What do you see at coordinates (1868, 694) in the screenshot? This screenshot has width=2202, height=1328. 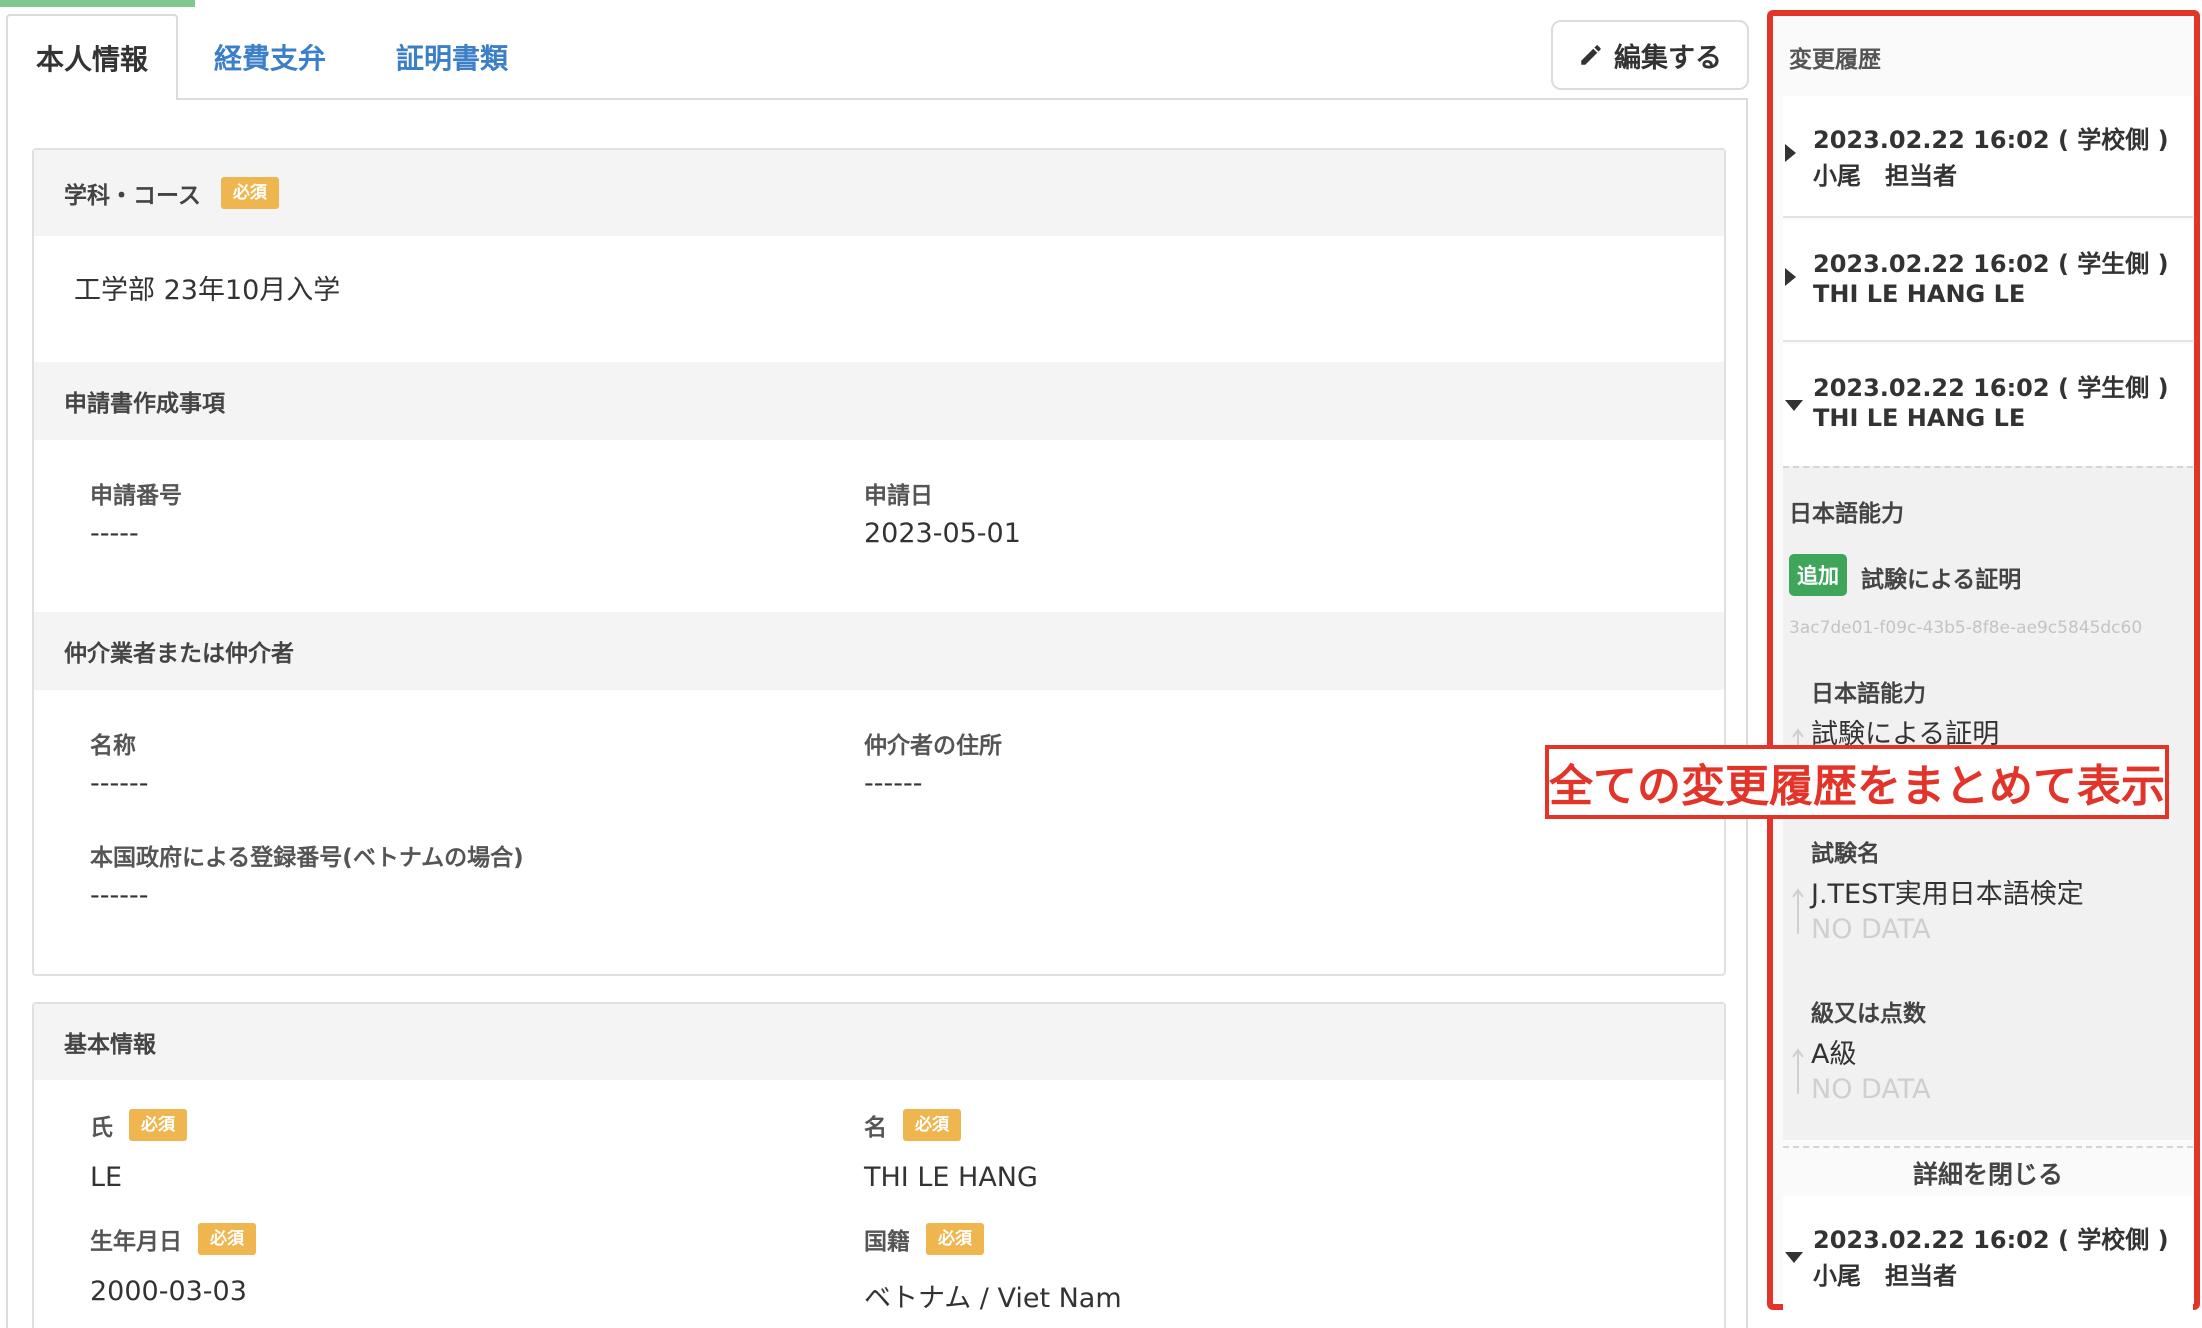 I see `change-label: 日本語能力` at bounding box center [1868, 694].